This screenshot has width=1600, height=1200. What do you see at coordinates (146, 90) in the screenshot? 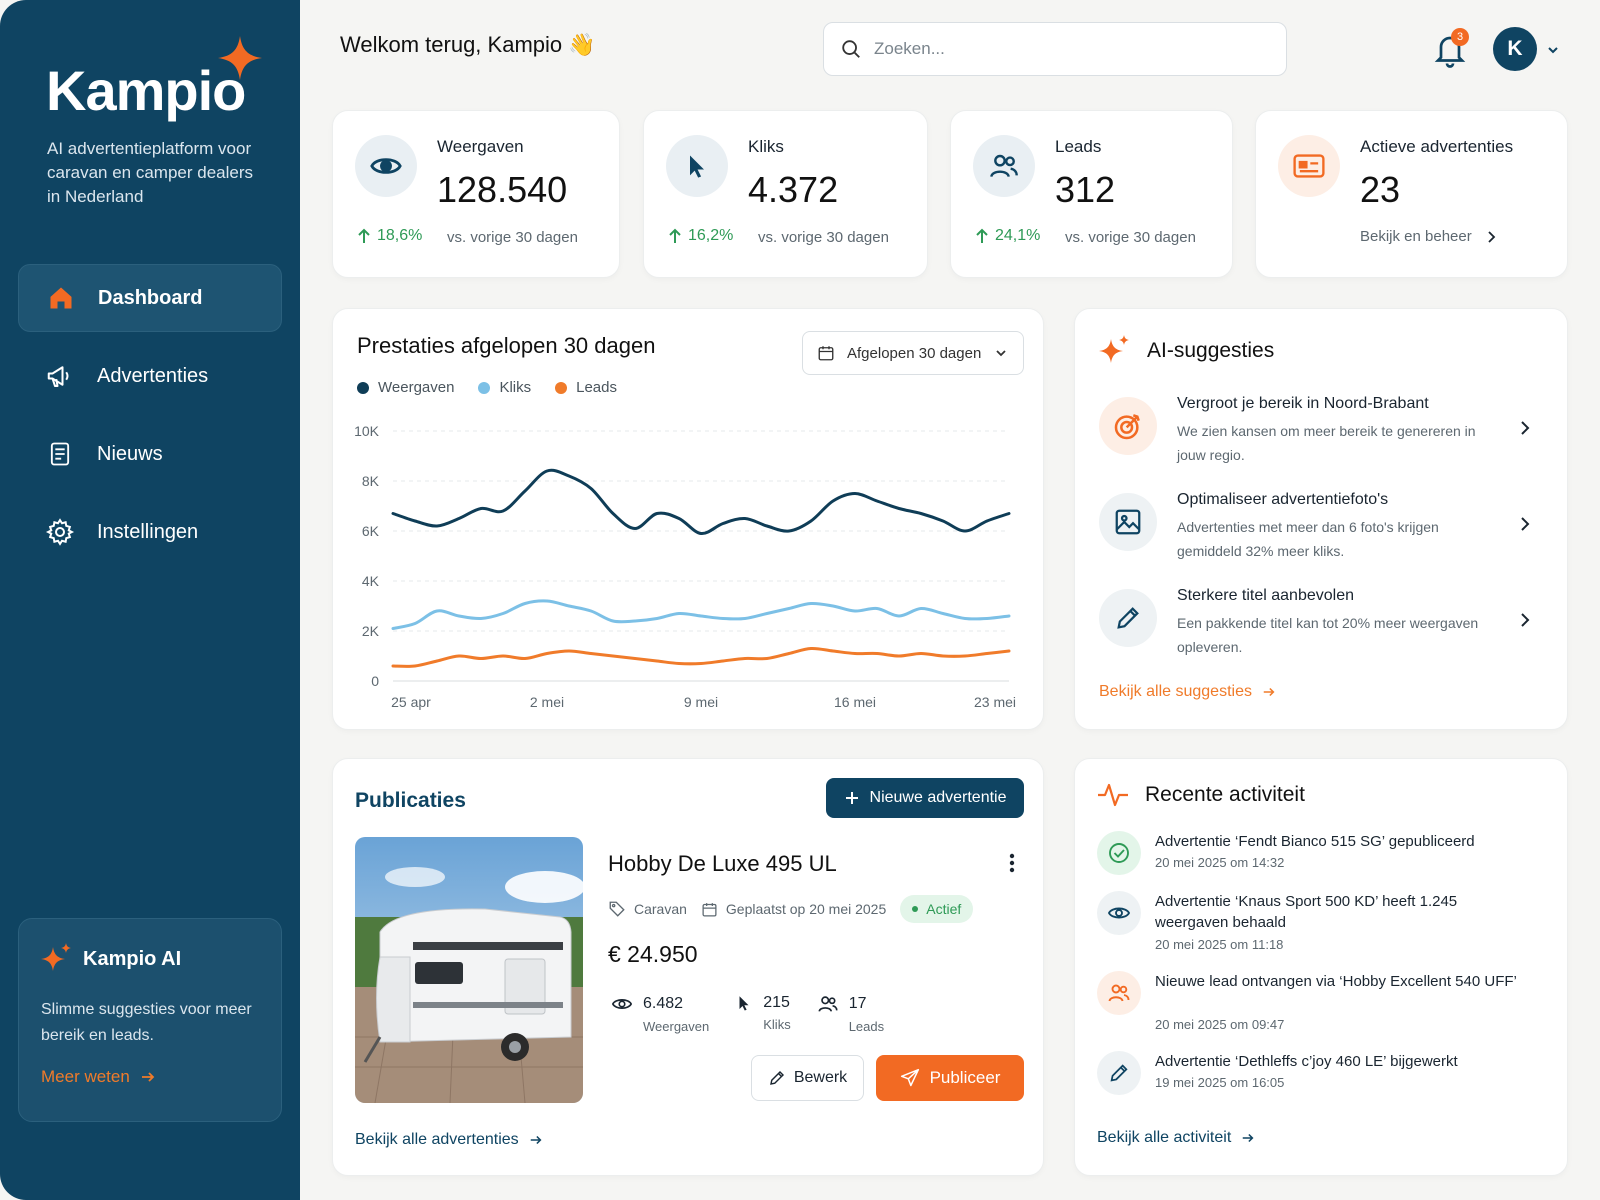
I see `logo-text: Kampio` at bounding box center [146, 90].